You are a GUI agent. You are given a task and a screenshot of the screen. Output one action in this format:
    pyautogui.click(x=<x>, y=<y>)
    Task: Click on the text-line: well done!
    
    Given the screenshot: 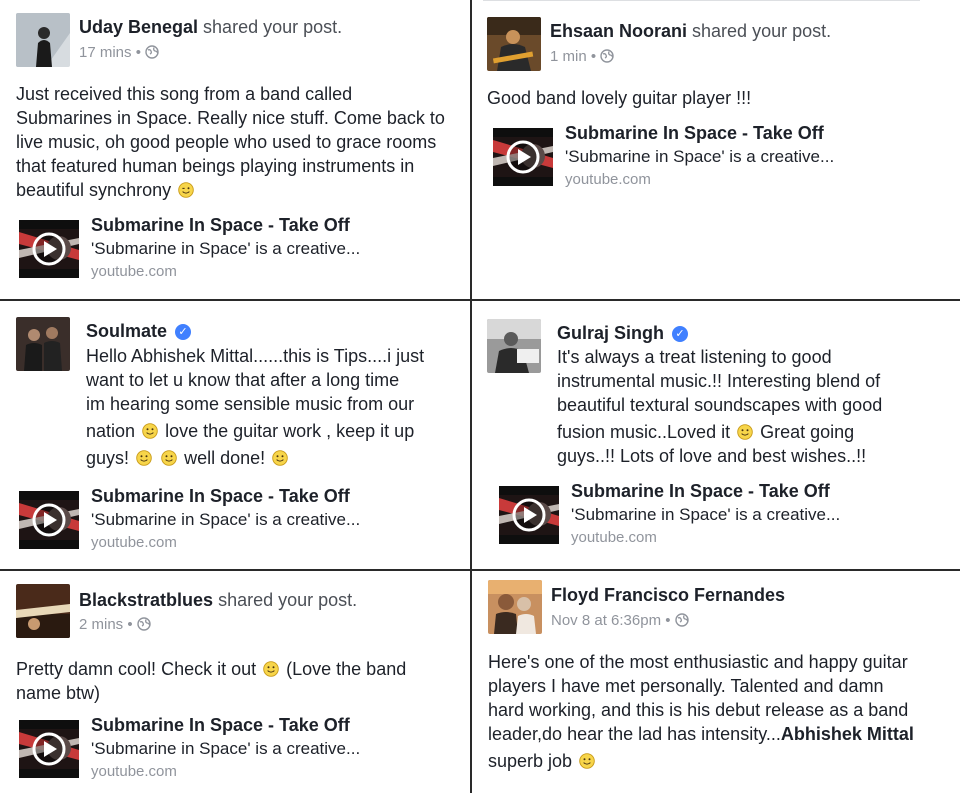 What is the action you would take?
    pyautogui.click(x=225, y=458)
    